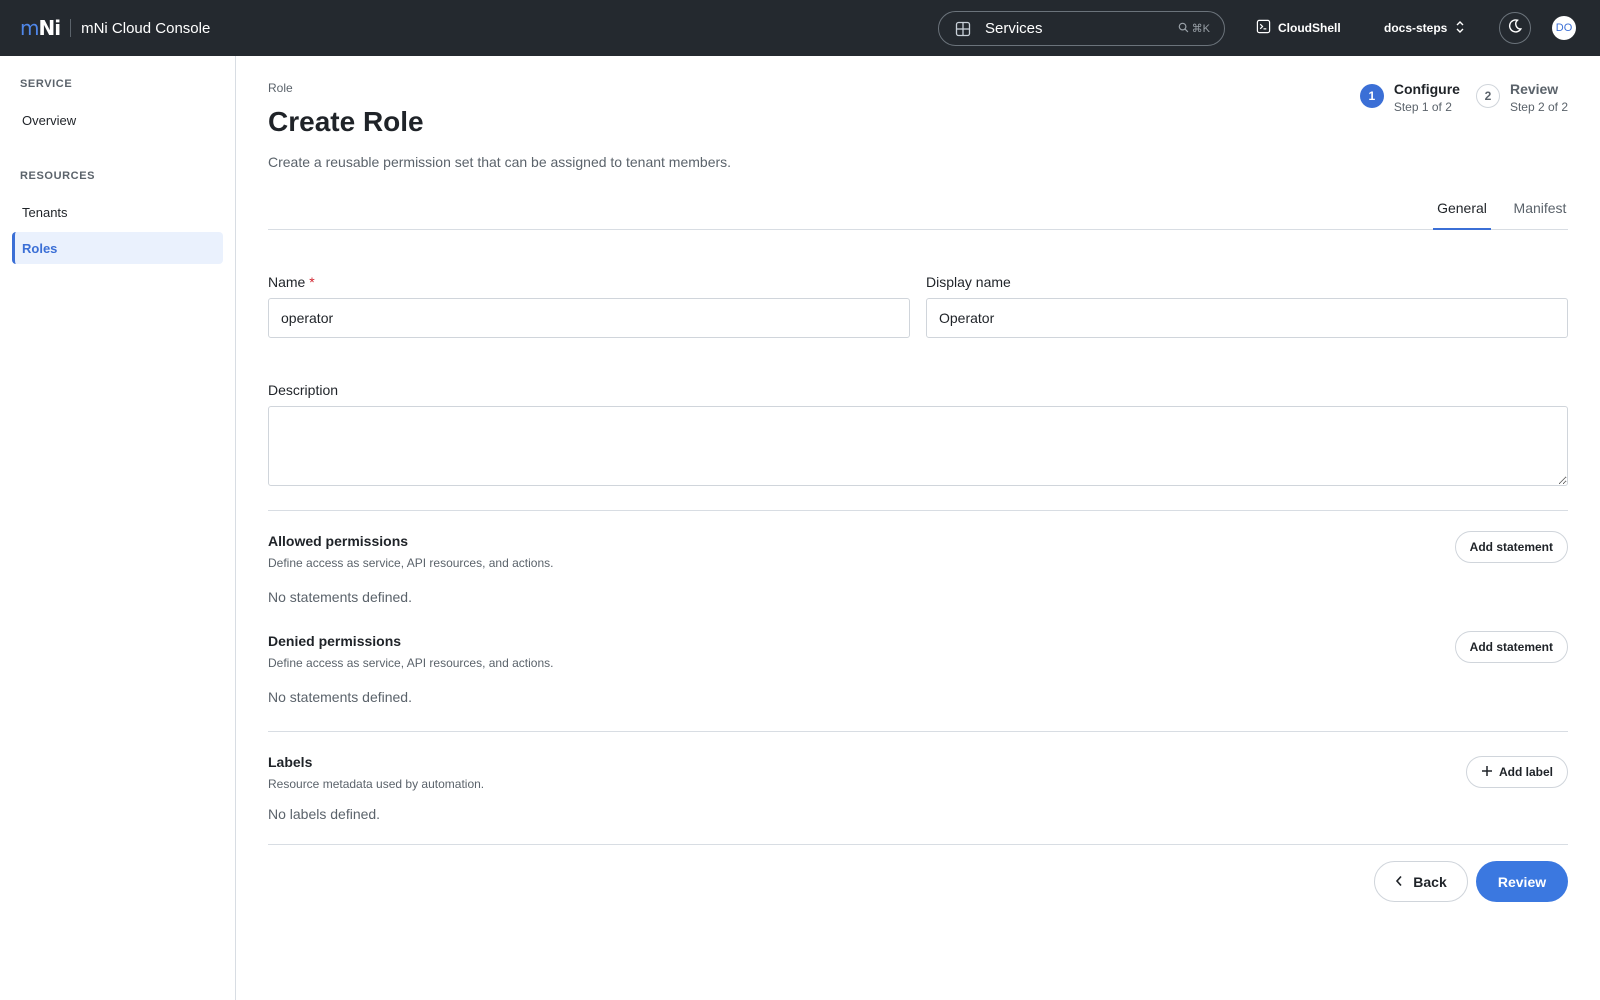 The height and width of the screenshot is (1000, 1600). I want to click on moon-icon, so click(1515, 28).